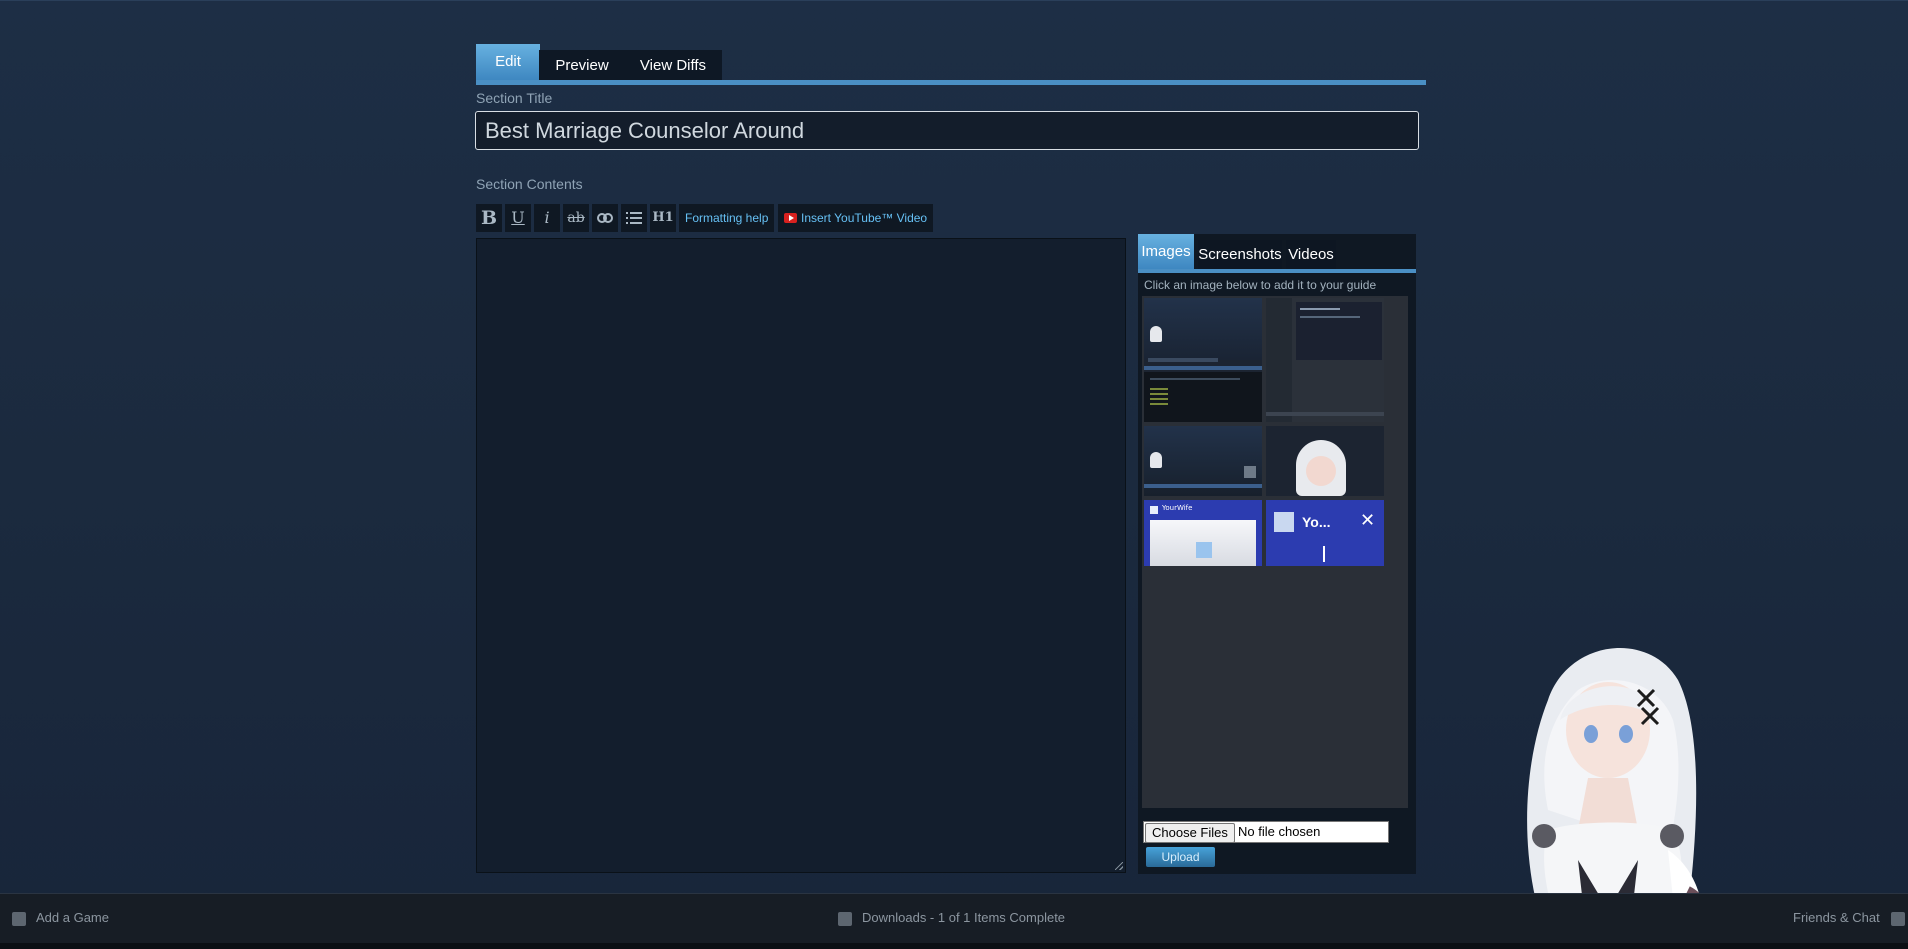 This screenshot has height=949, width=1908. I want to click on list-icon, so click(634, 218).